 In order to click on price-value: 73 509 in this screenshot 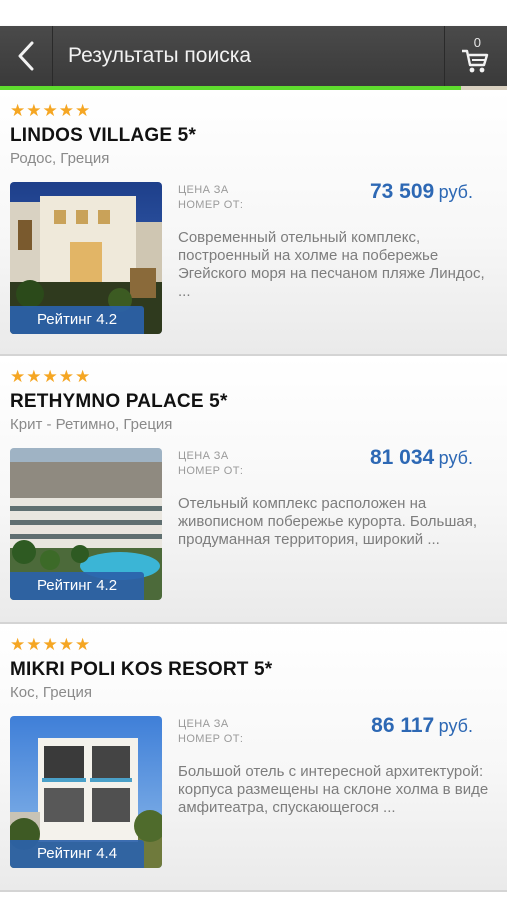, I will do `click(402, 191)`.